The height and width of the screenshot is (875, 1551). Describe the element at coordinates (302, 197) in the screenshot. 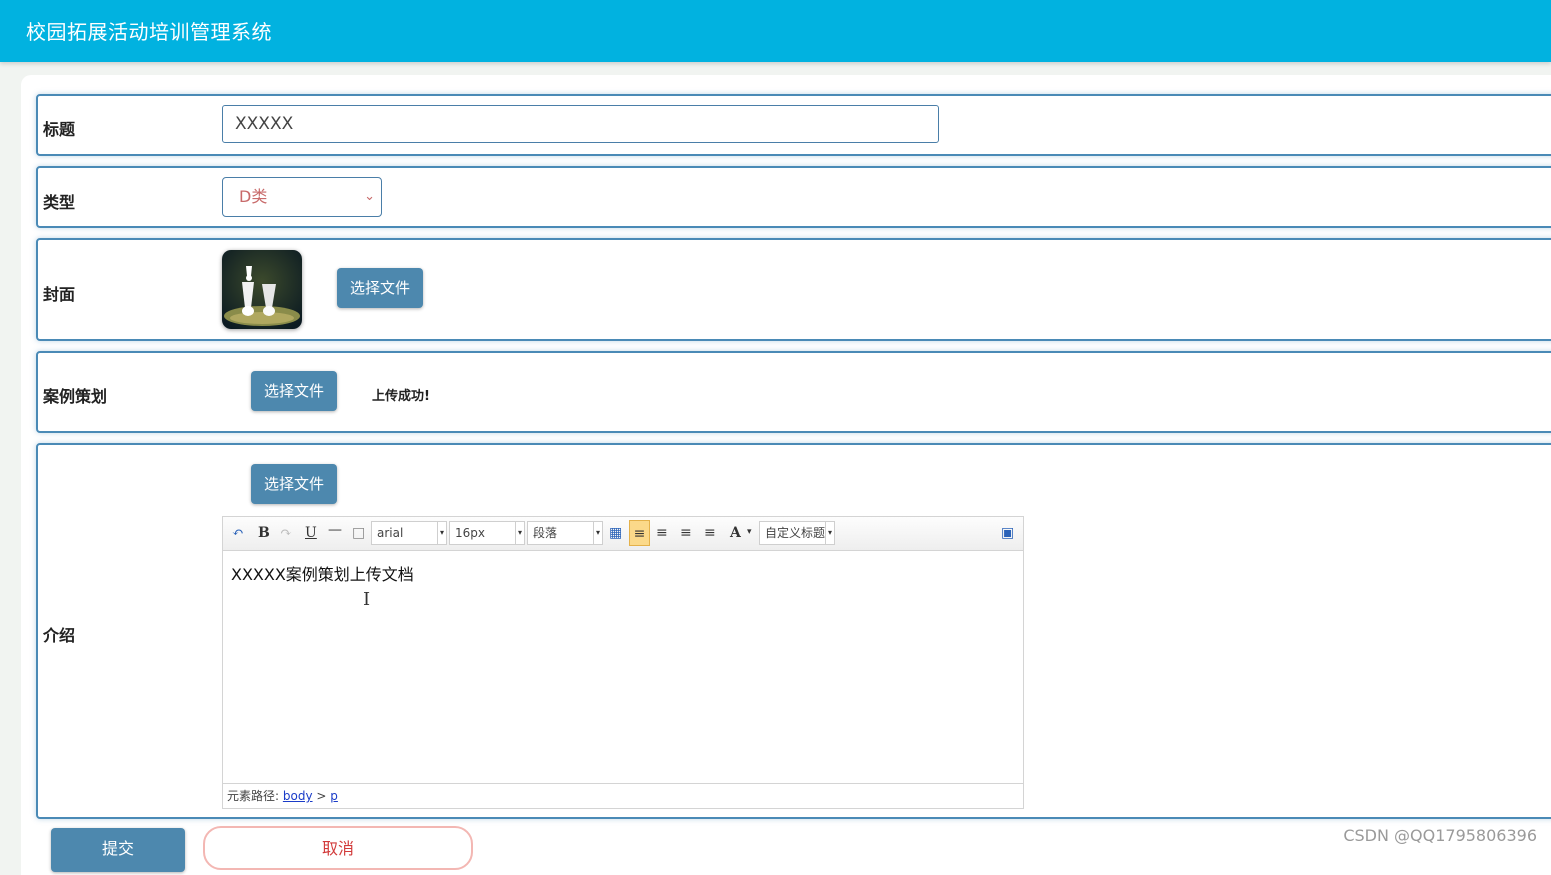

I see `type-select: D类 ⌄` at that location.